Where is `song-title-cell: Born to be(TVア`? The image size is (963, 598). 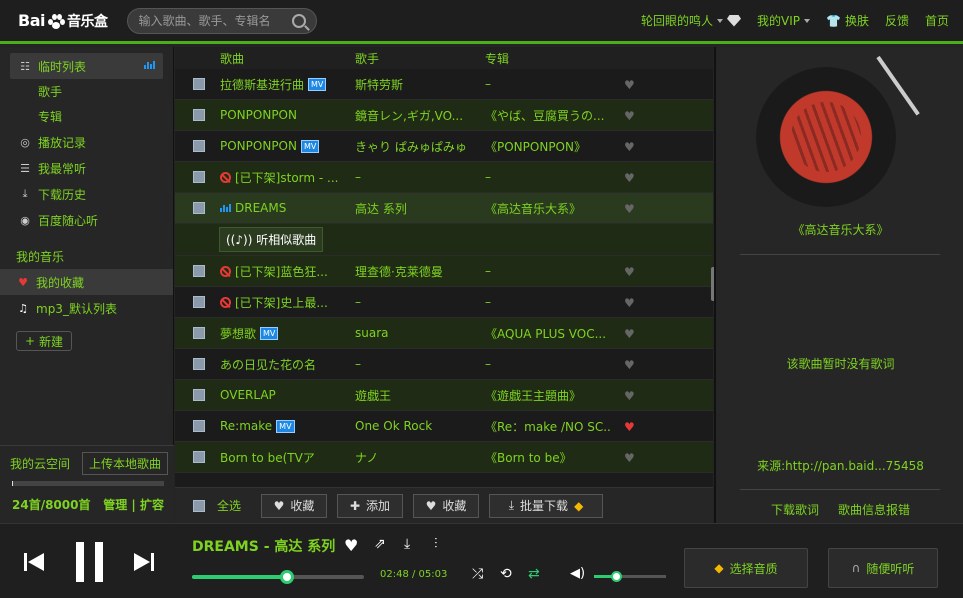
song-title-cell: Born to be(TVア is located at coordinates (287, 457).